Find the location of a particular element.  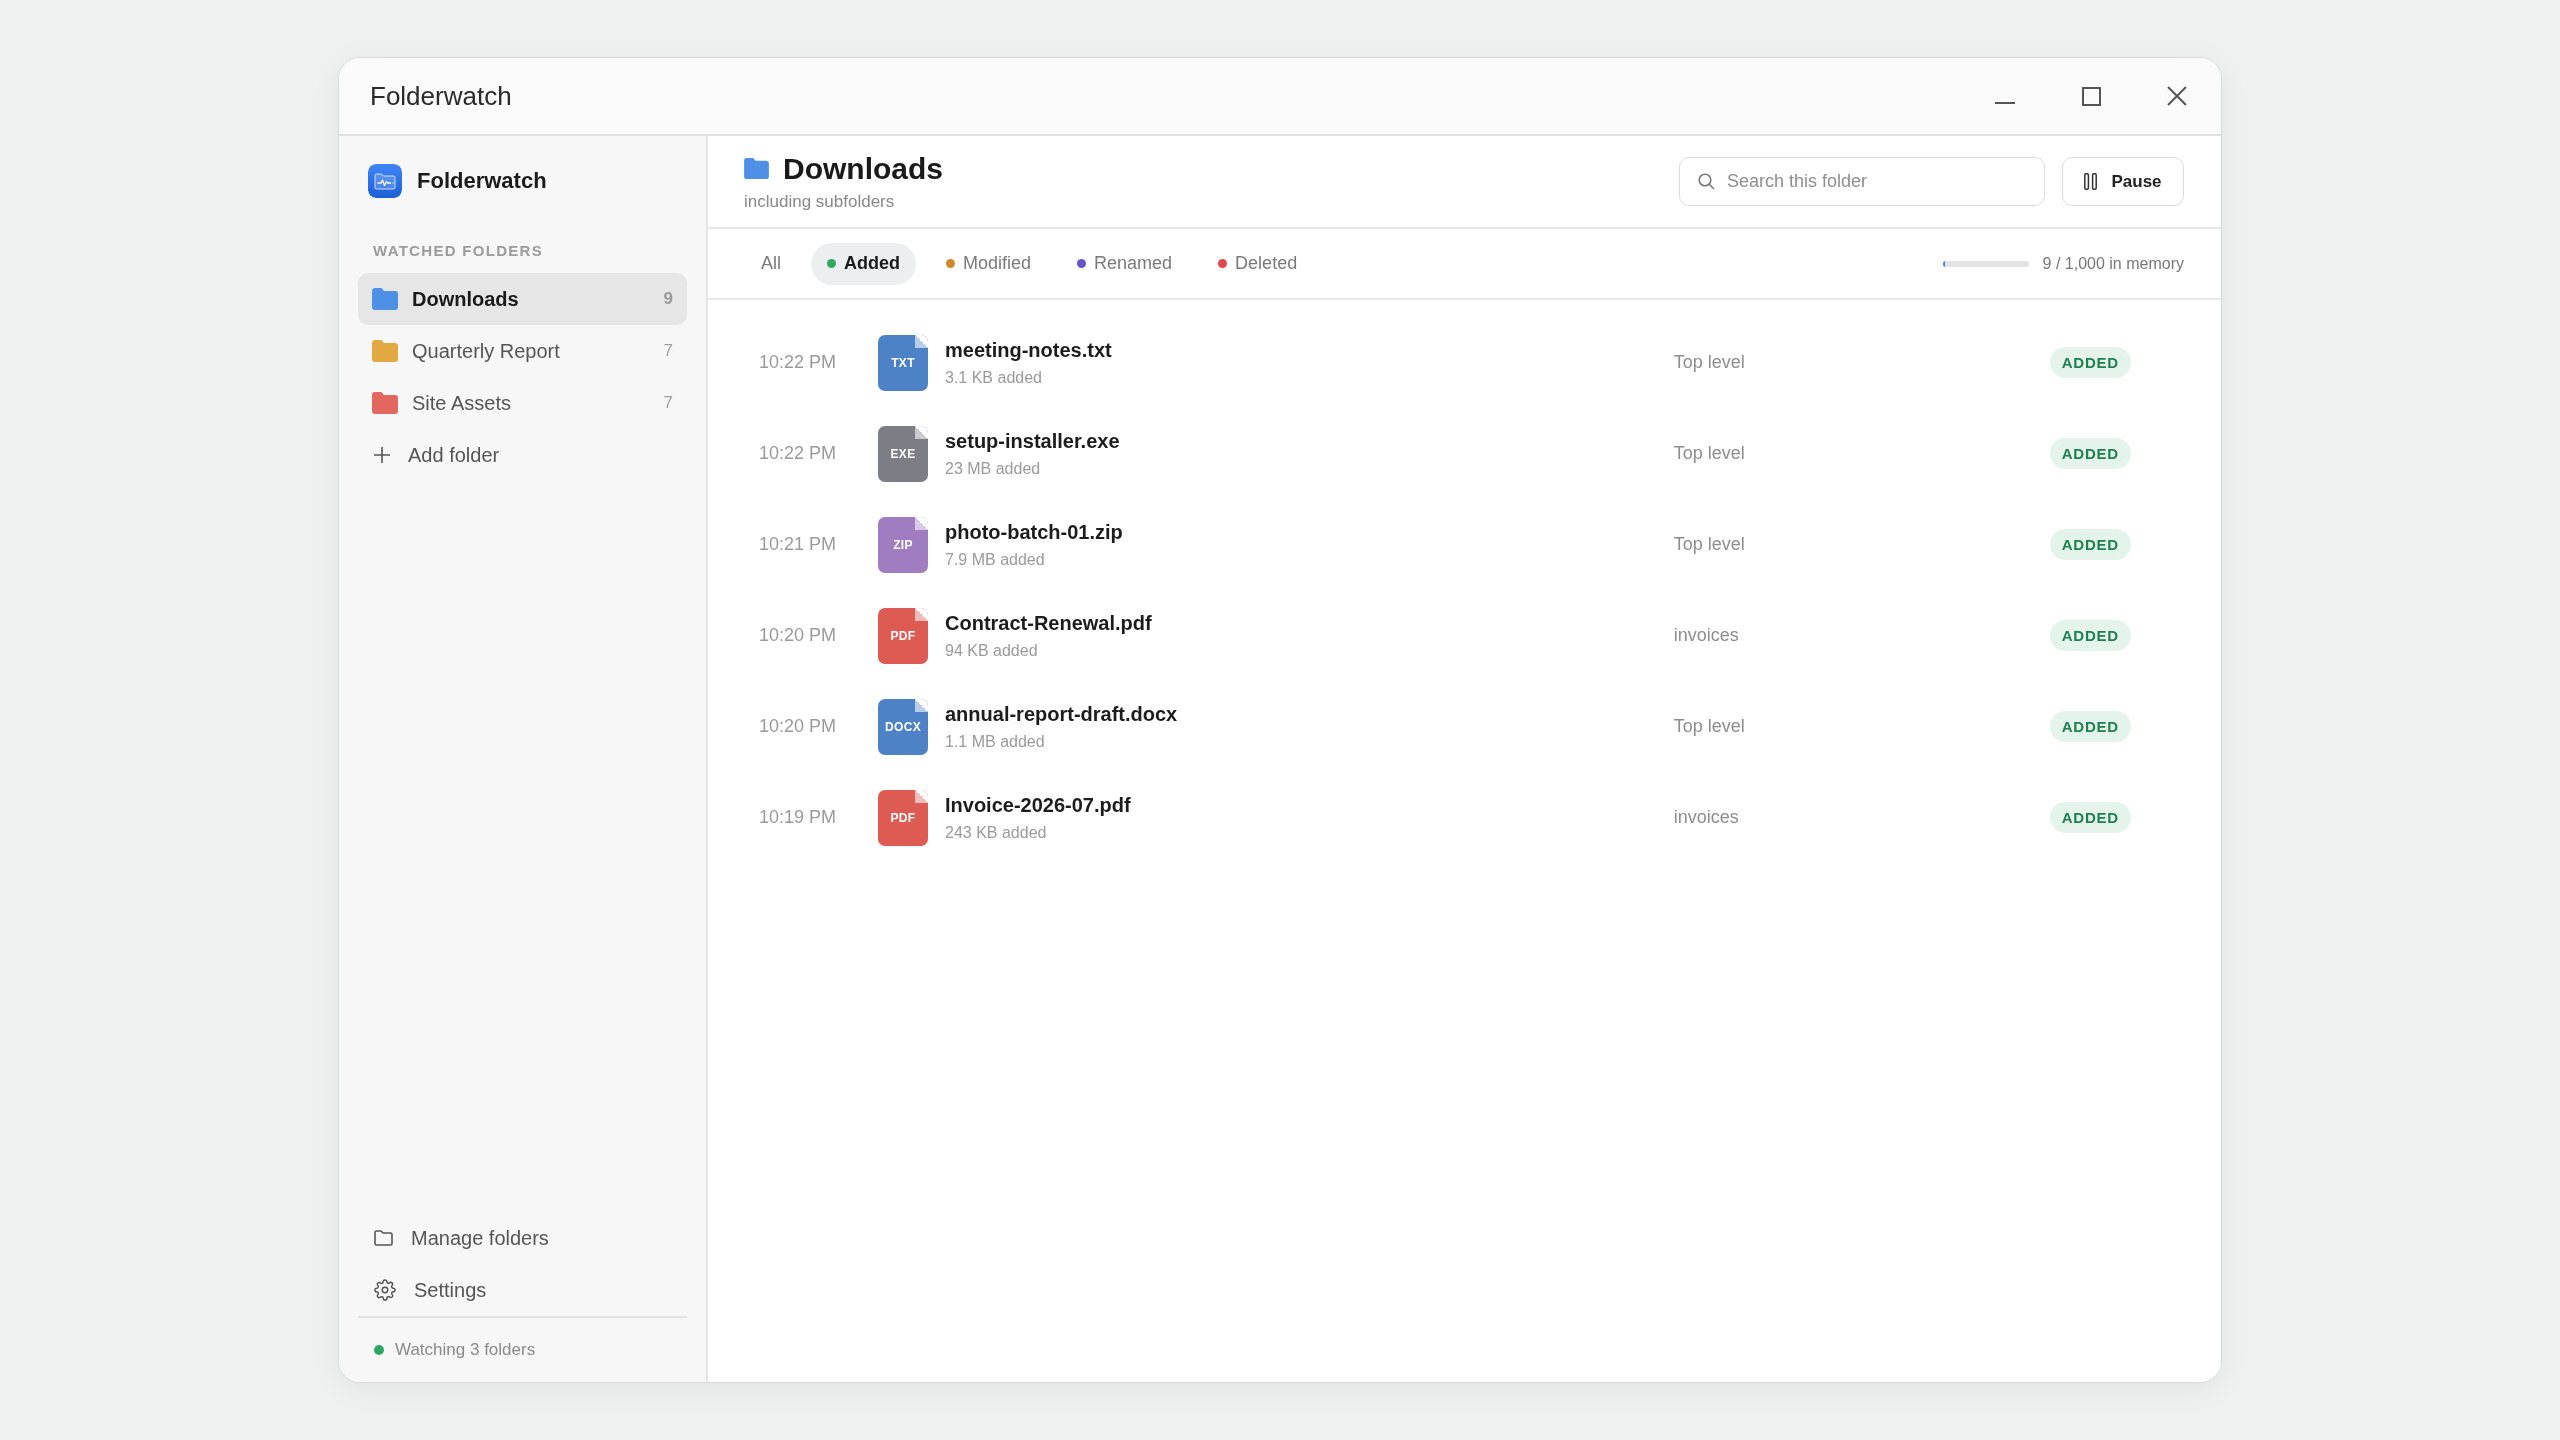

file-name: setup-installer.exe is located at coordinates (1033, 441).